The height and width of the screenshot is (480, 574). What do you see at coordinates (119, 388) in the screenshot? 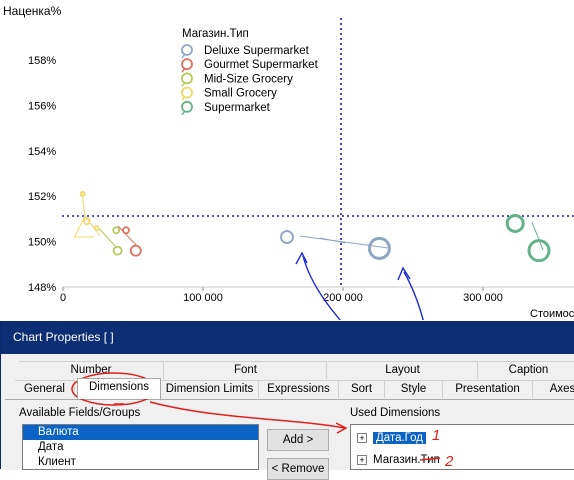
I see `tab-dimensions: Dimensions` at bounding box center [119, 388].